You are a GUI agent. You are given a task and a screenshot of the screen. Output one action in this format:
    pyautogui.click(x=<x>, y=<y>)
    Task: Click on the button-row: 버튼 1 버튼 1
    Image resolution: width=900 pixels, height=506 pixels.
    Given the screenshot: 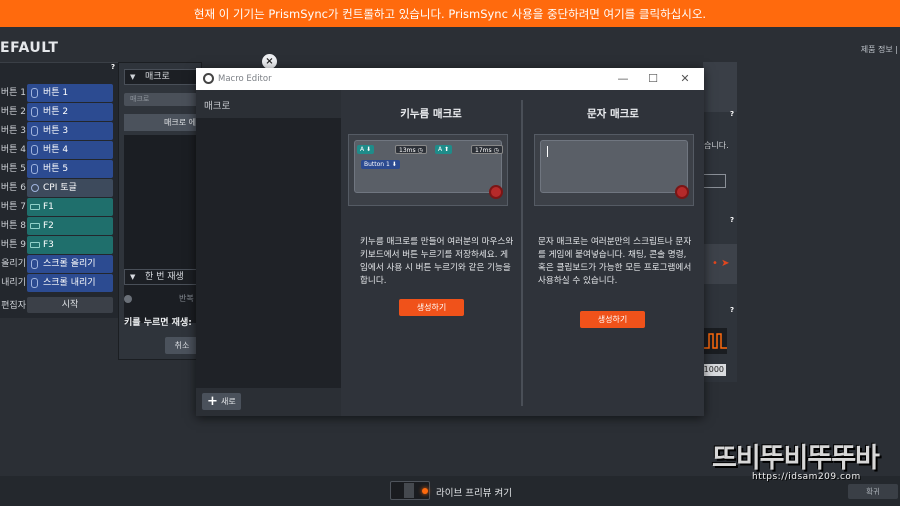 What is the action you would take?
    pyautogui.click(x=59, y=93)
    